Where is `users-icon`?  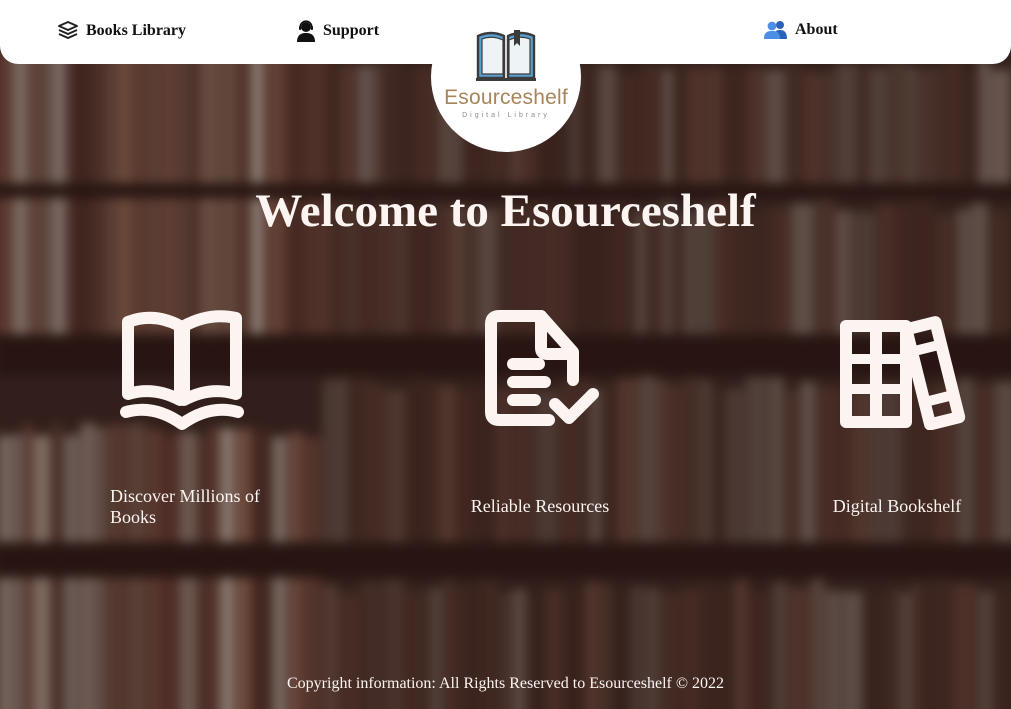 users-icon is located at coordinates (775, 30).